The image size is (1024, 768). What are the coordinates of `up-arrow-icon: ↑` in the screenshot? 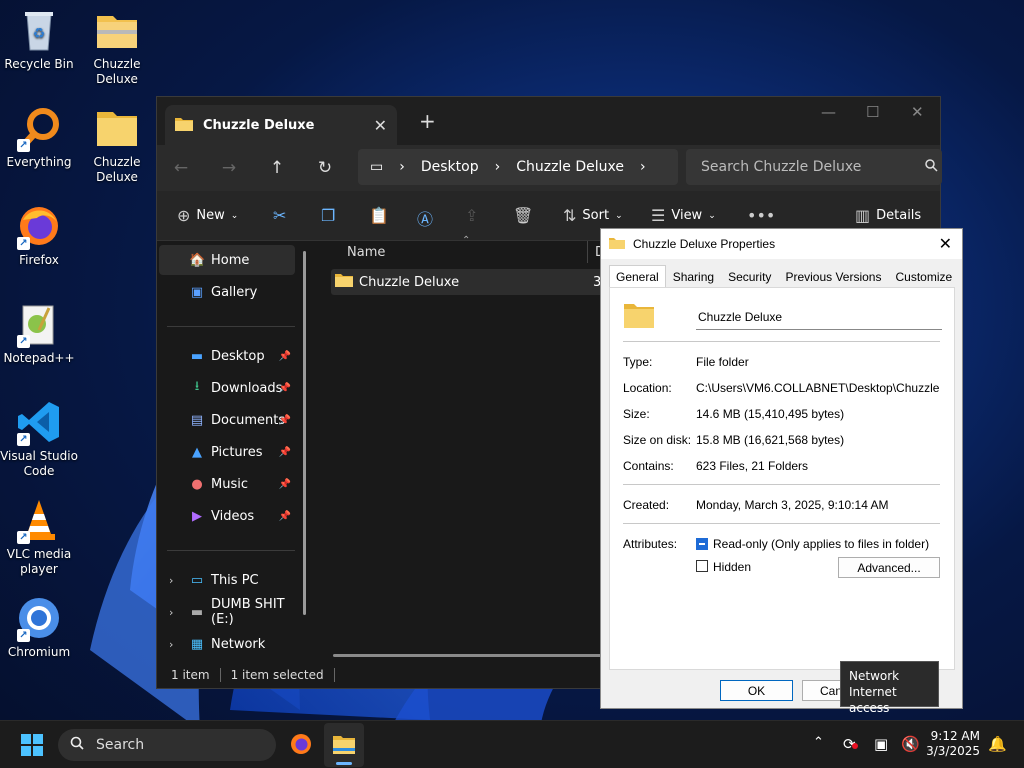 It's located at (277, 168).